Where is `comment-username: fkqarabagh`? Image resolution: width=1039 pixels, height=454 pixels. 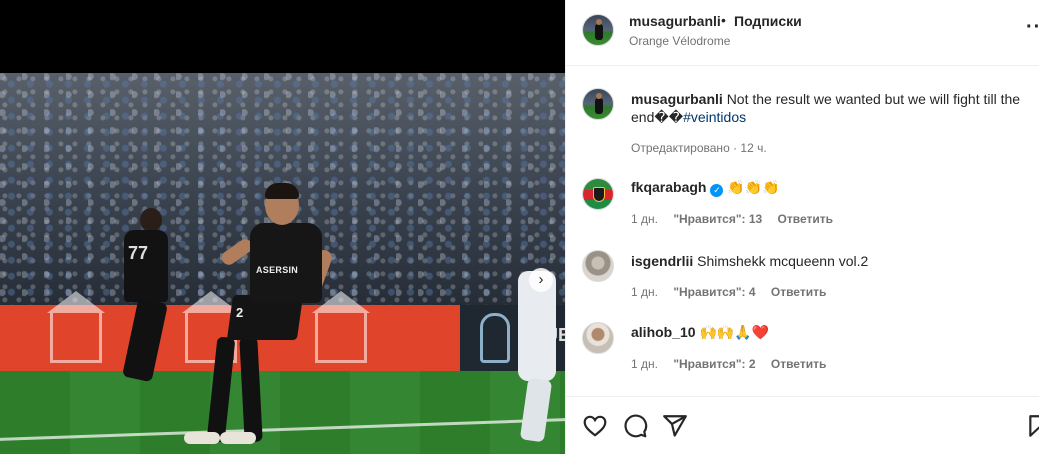
comment-username: fkqarabagh is located at coordinates (668, 187).